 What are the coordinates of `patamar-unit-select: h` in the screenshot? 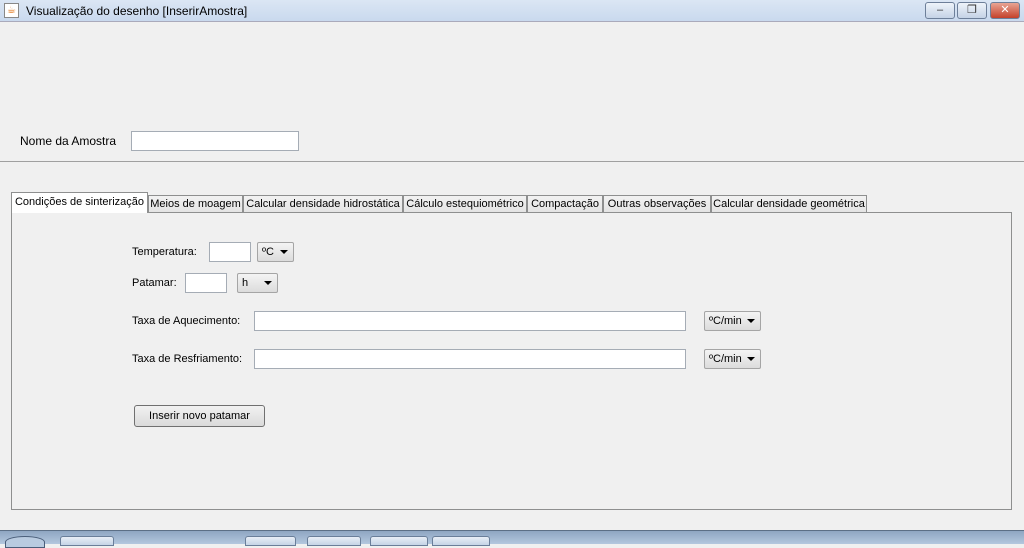 It's located at (257, 283).